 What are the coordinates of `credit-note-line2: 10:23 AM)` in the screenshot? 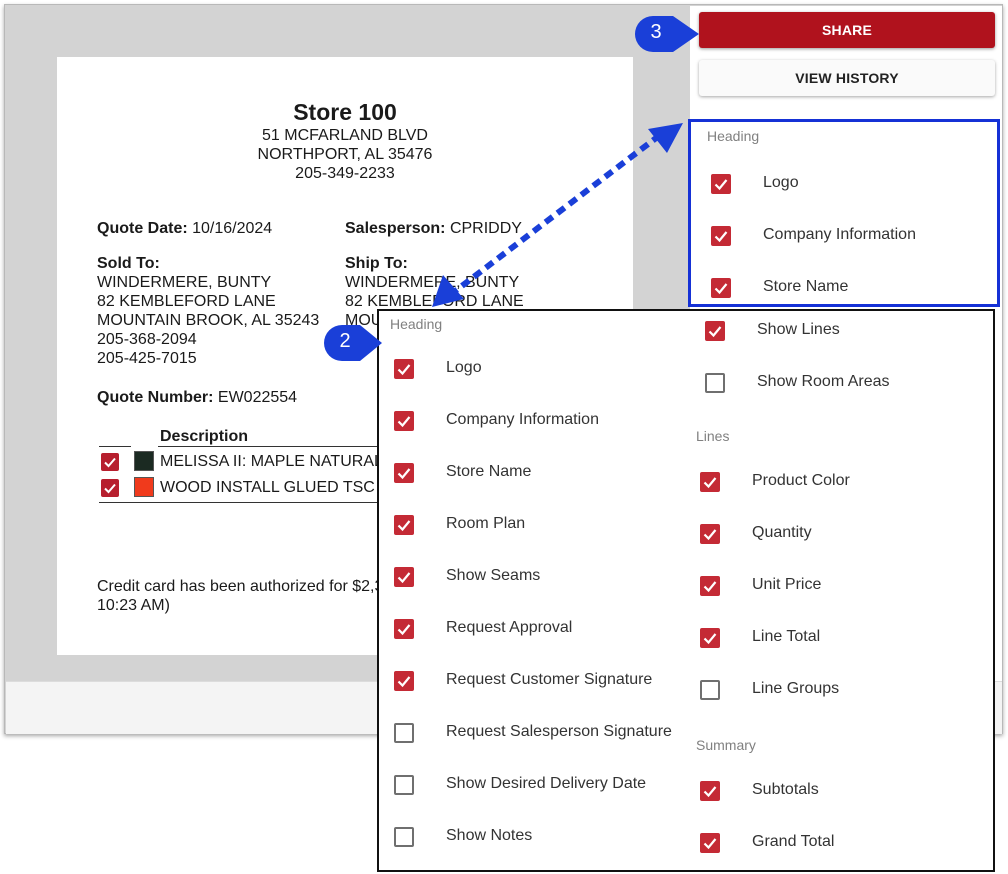 It's located at (133, 605).